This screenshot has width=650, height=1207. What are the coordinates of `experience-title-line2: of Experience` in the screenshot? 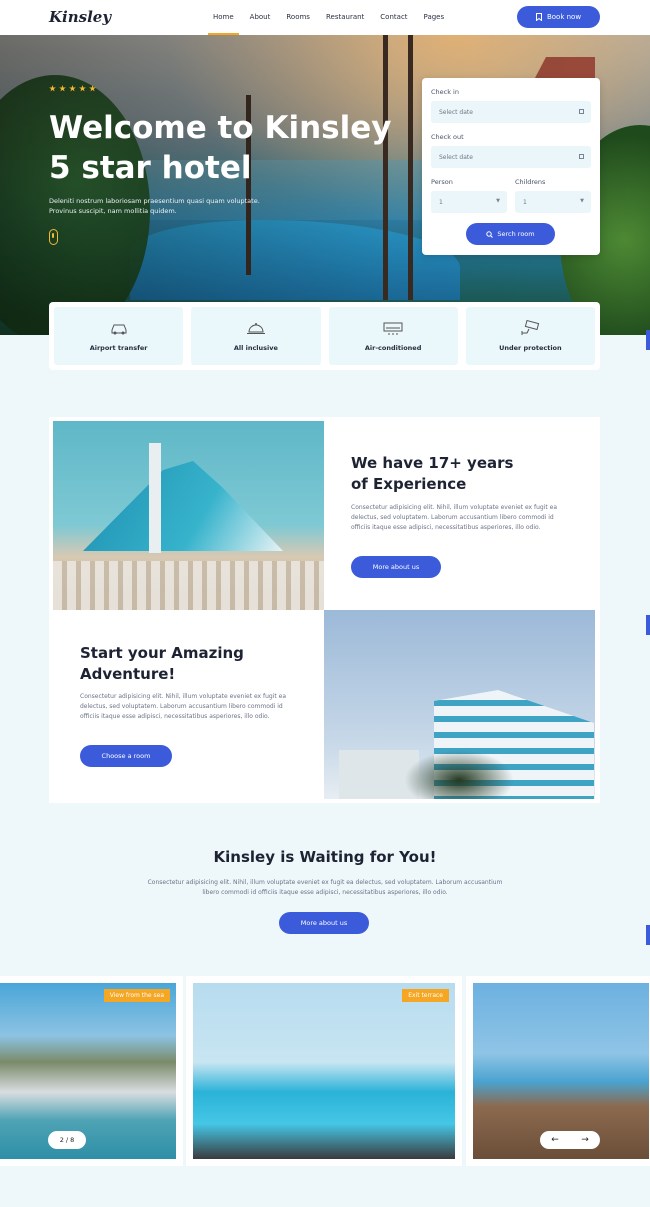 It's located at (409, 484).